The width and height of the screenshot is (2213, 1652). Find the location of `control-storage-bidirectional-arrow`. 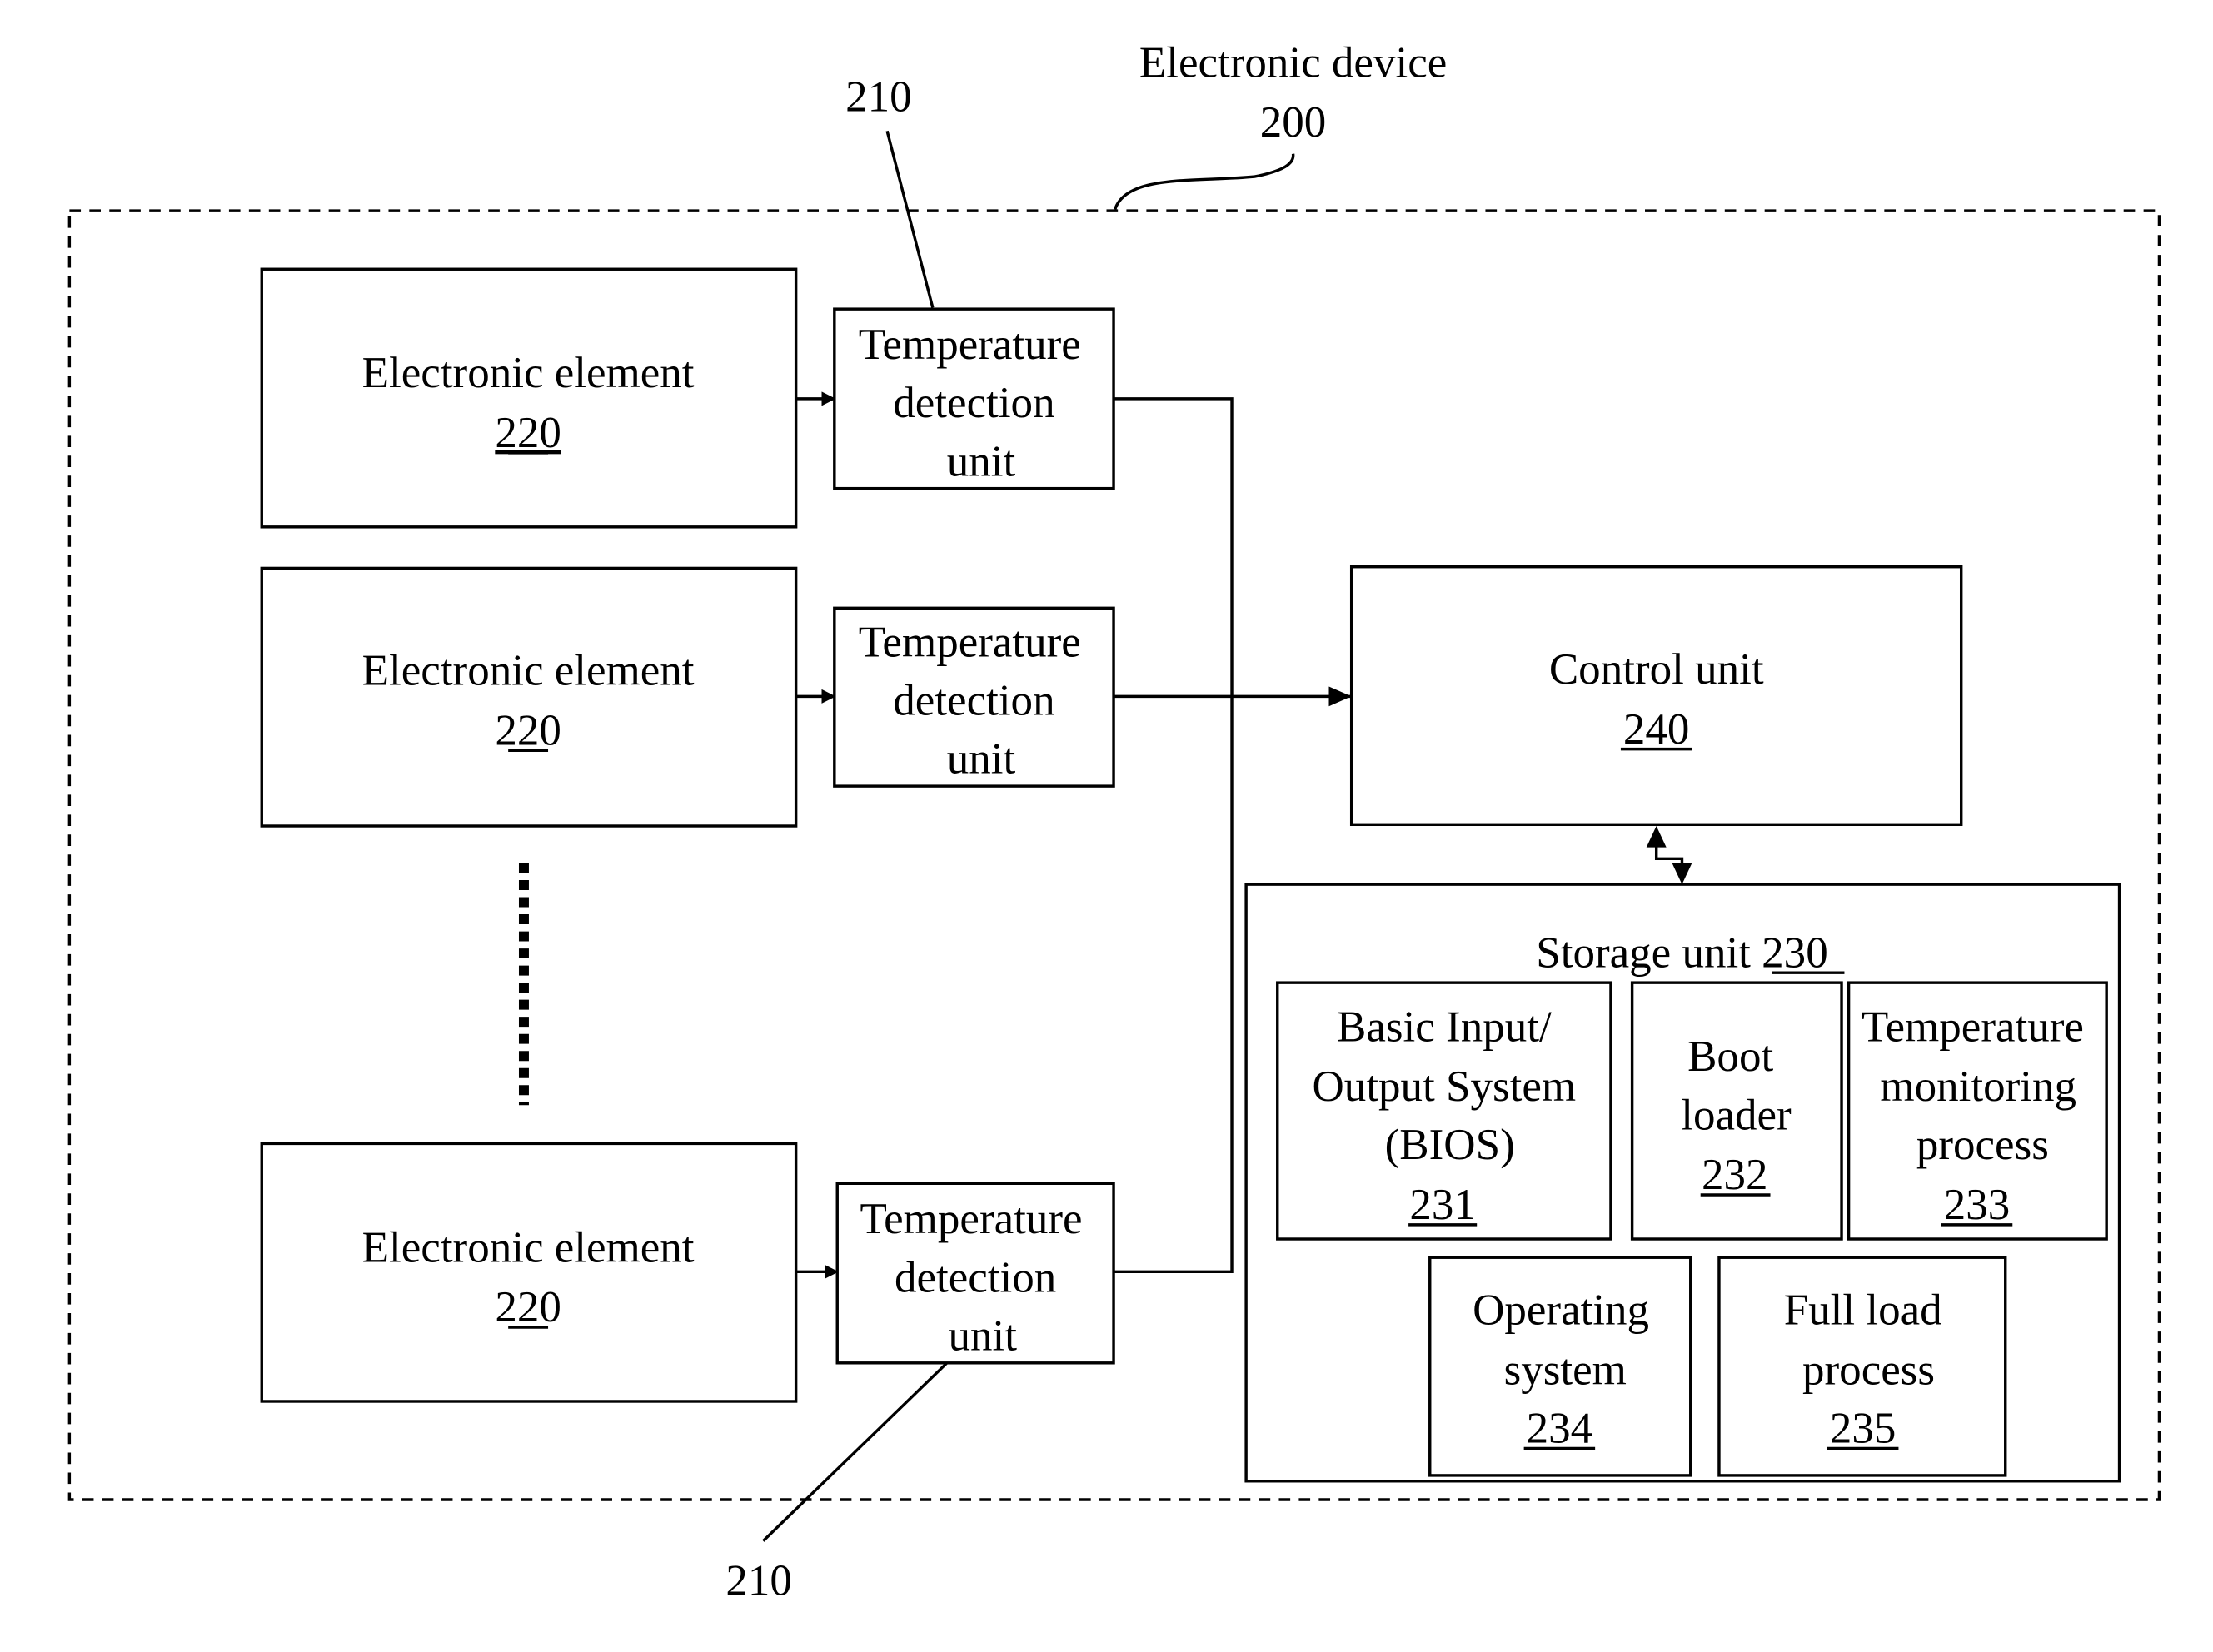

control-storage-bidirectional-arrow is located at coordinates (1669, 856).